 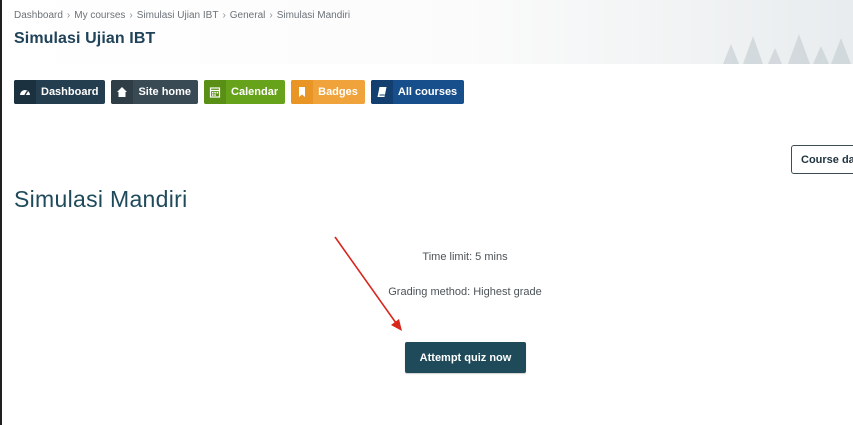 I want to click on breadcrumb-item-current: Simulasi Mandiri, so click(x=313, y=15).